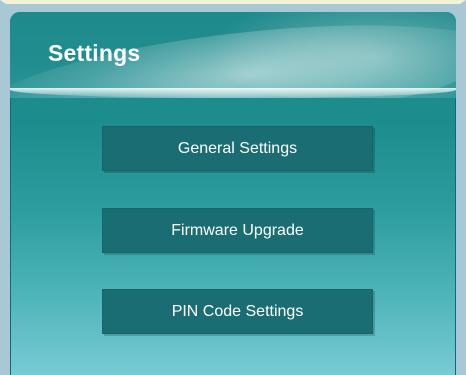 The image size is (466, 375). I want to click on pin-code-settings-button: PIN Code Settings, so click(237, 311).